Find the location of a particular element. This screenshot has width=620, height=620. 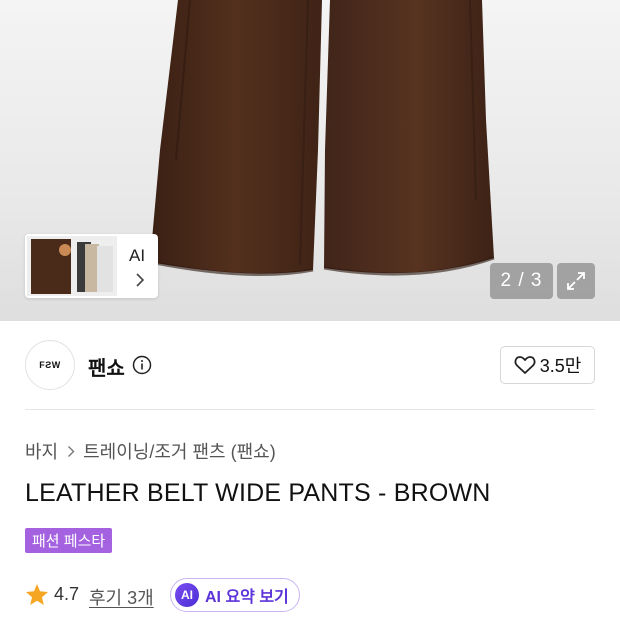

breadcrumb-item-pants: 바지 is located at coordinates (41, 451).